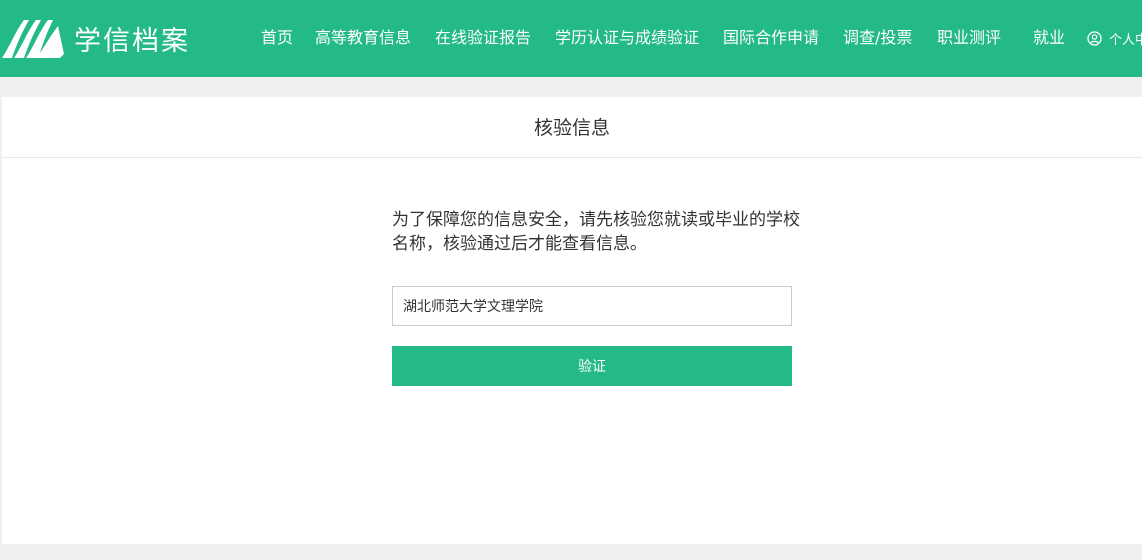  What do you see at coordinates (33, 39) in the screenshot?
I see `book-pages-logo-icon` at bounding box center [33, 39].